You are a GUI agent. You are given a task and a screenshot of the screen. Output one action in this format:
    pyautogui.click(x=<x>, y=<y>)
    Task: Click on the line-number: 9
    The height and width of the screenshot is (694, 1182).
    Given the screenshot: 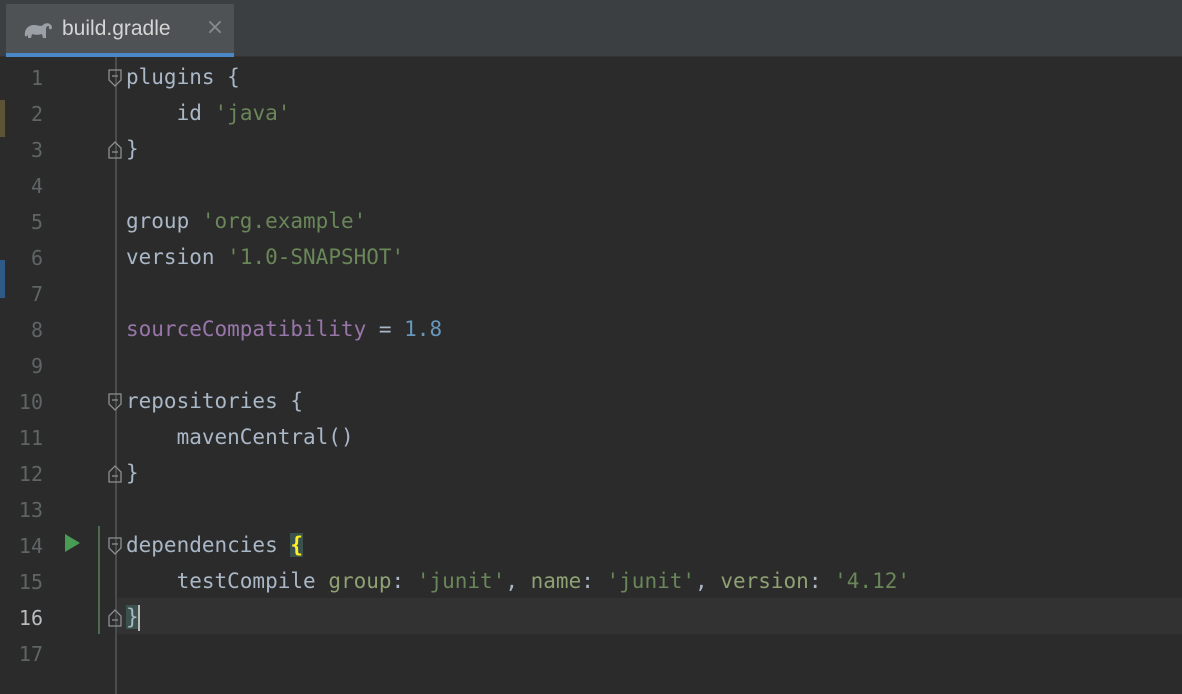 What is the action you would take?
    pyautogui.click(x=36, y=366)
    